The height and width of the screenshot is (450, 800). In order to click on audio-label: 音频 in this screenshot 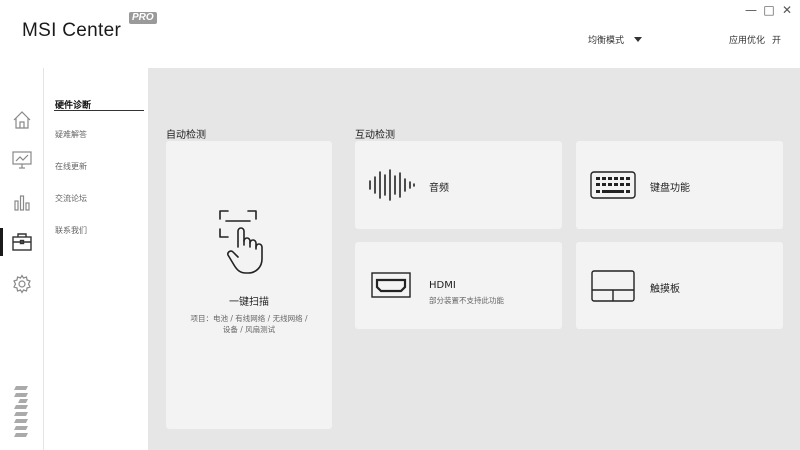, I will do `click(439, 188)`.